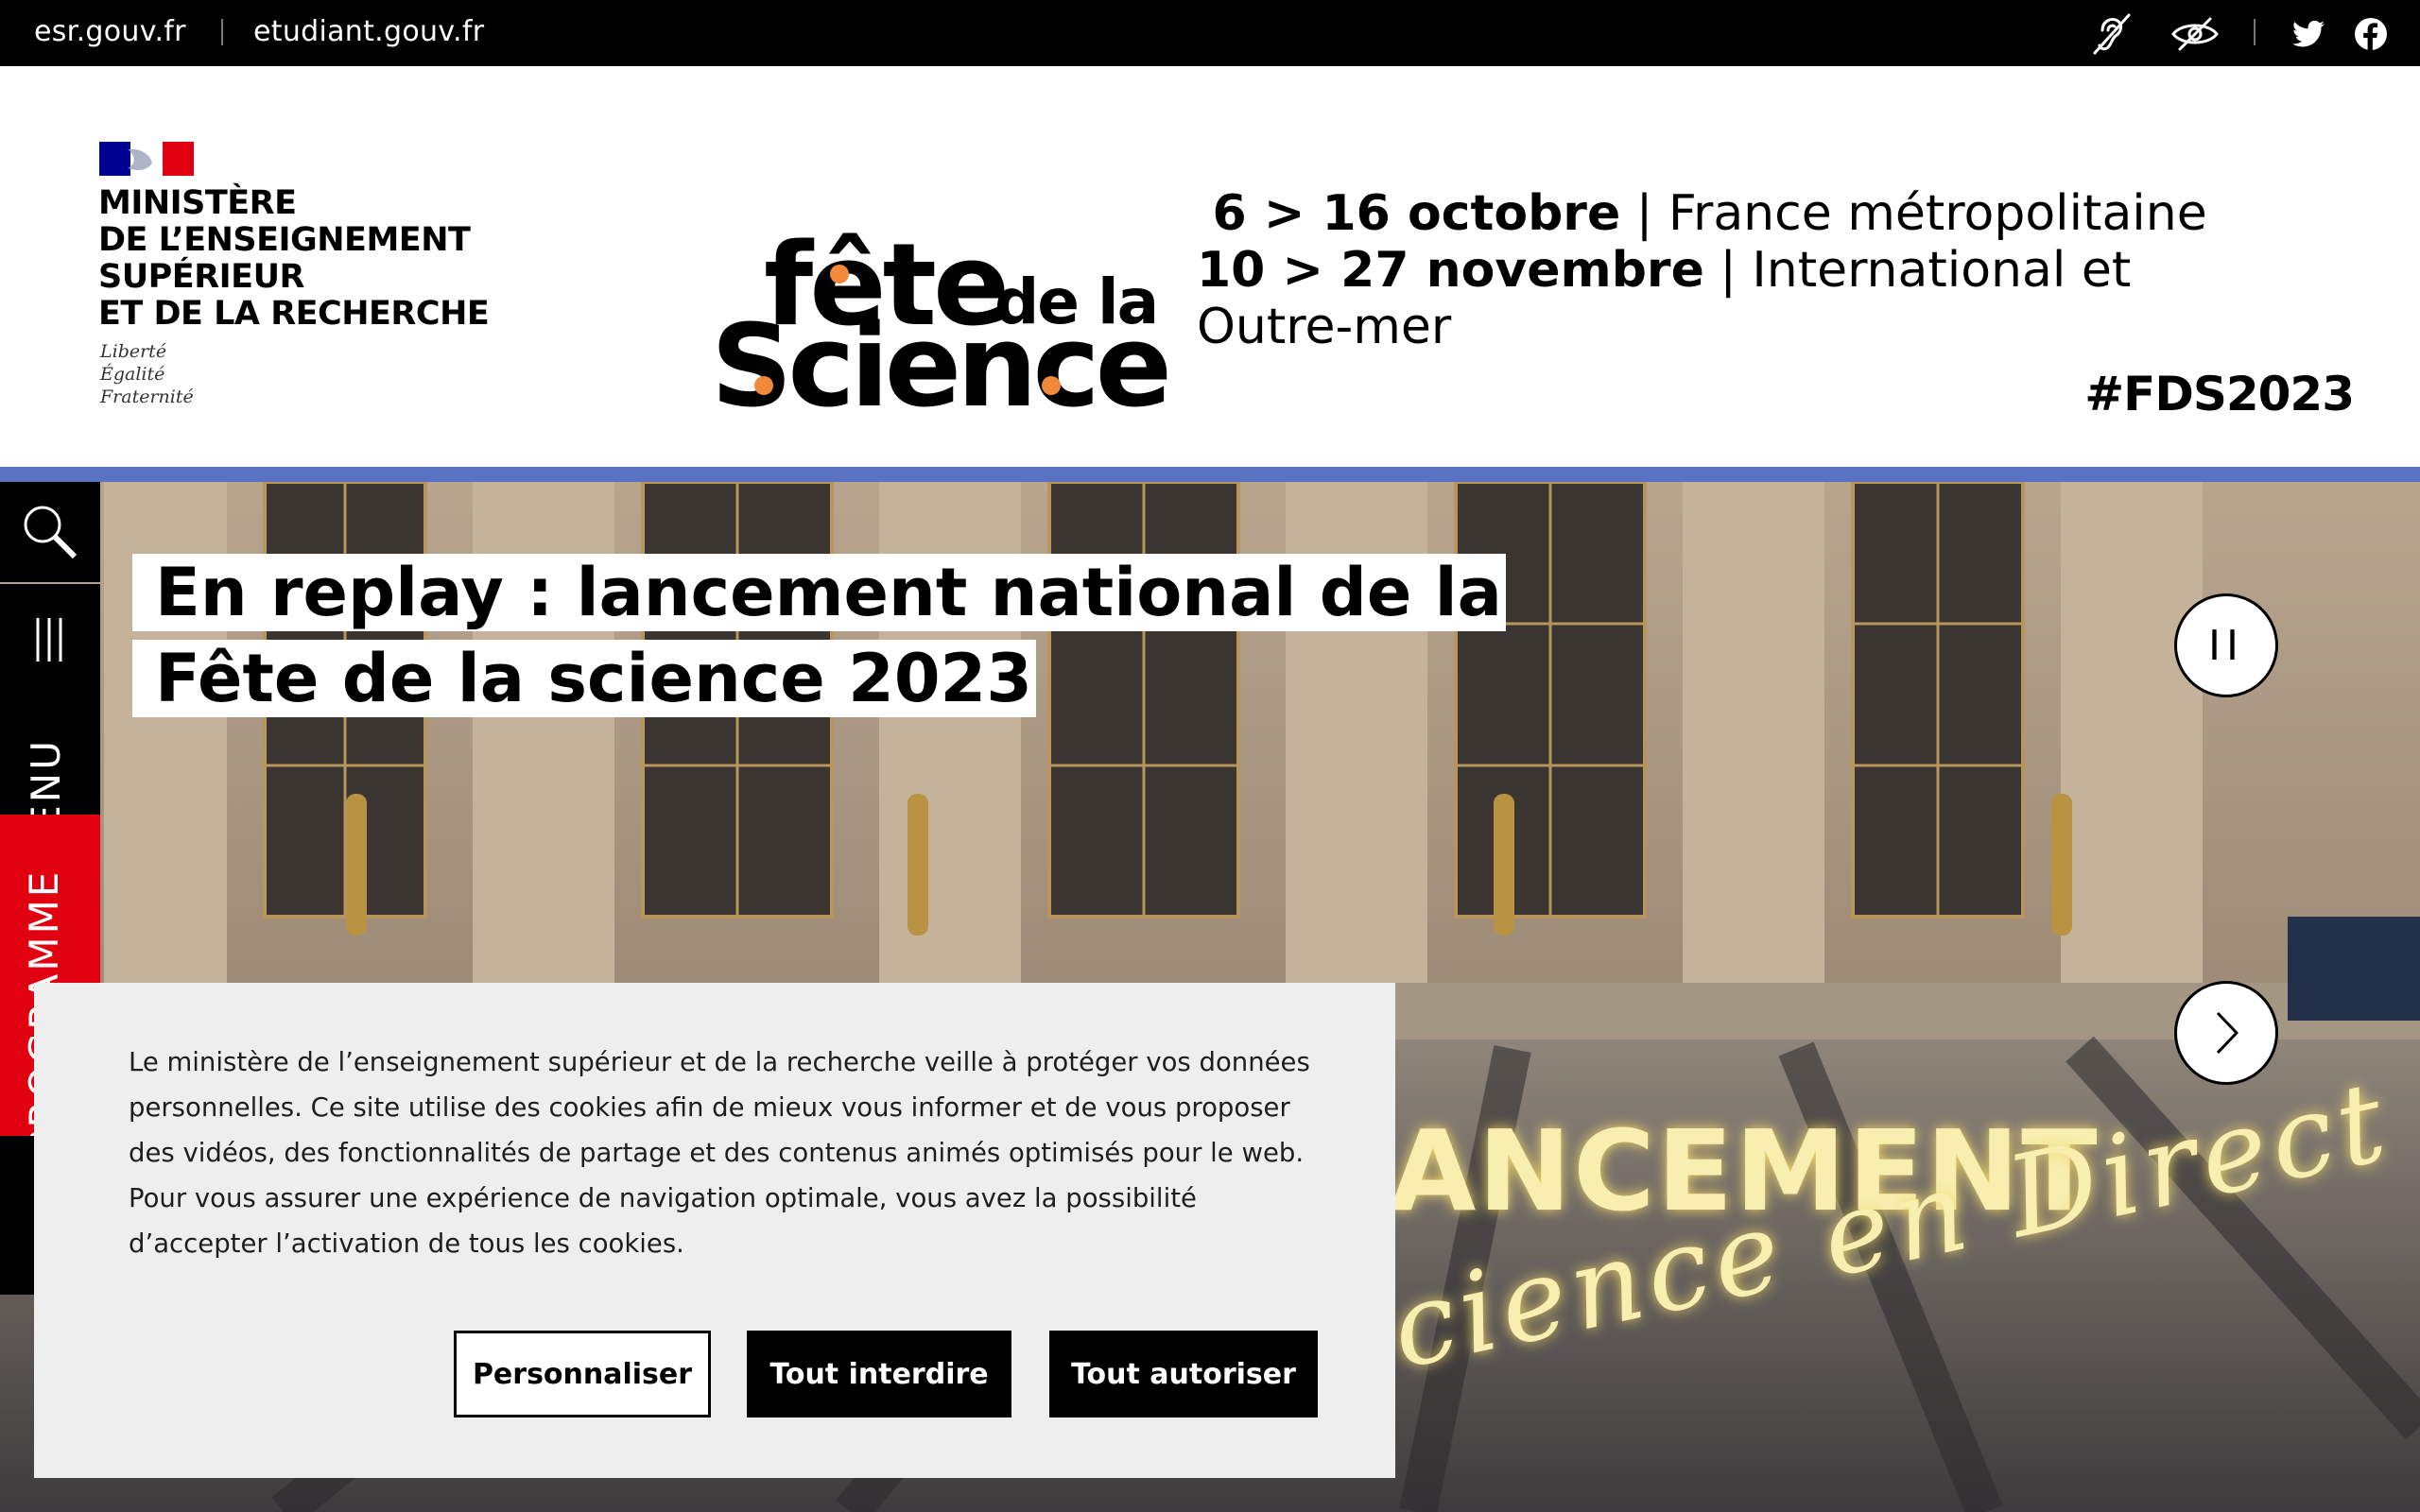  I want to click on republic-motto: Liberté Égalité Fraternité, so click(147, 374).